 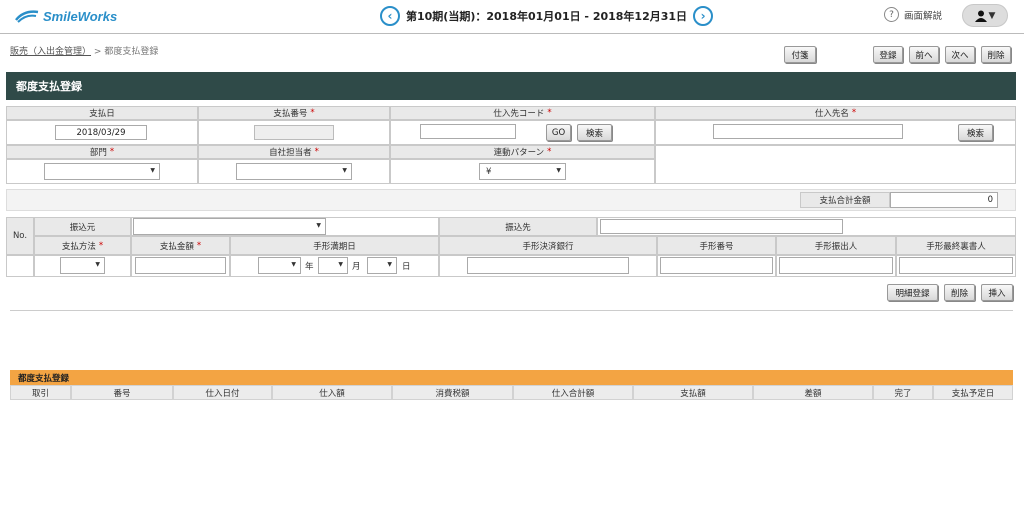 I want to click on period-selector: ‹ 第10期(当期)：2018年01月01日 - 2018年12月31日 ›, so click(x=547, y=16).